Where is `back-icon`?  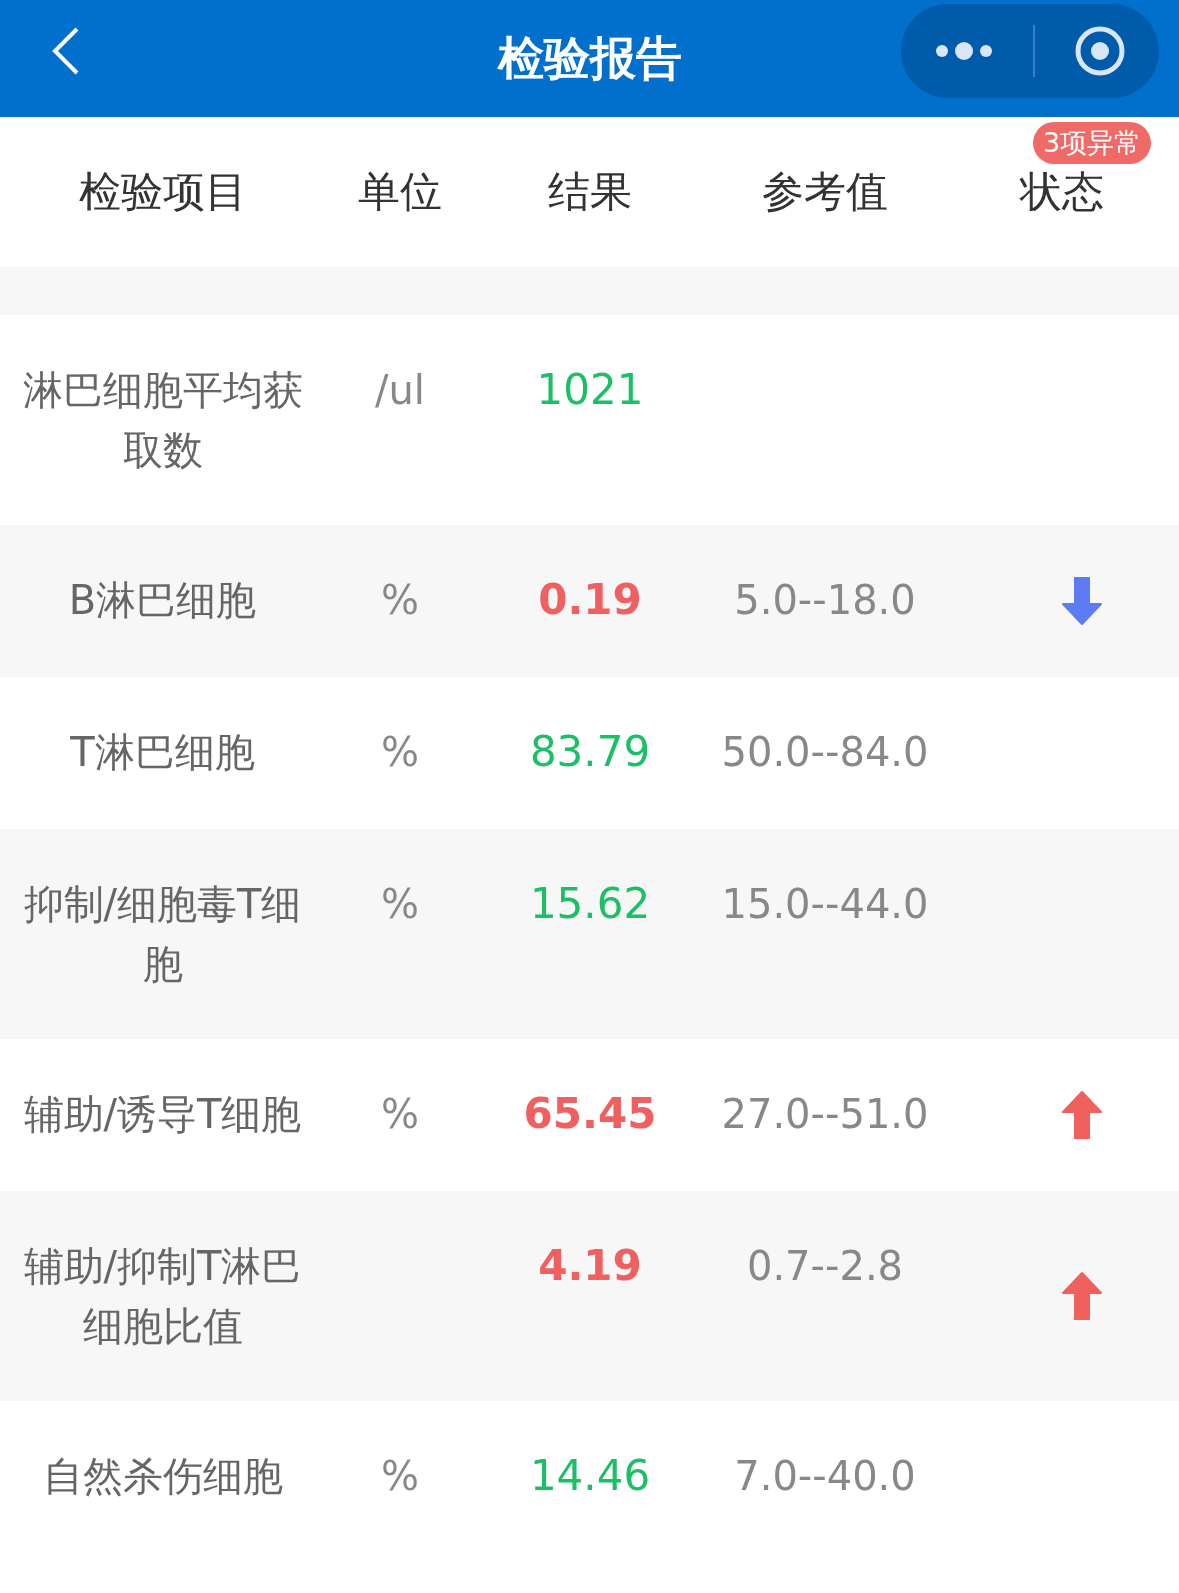
back-icon is located at coordinates (66, 51).